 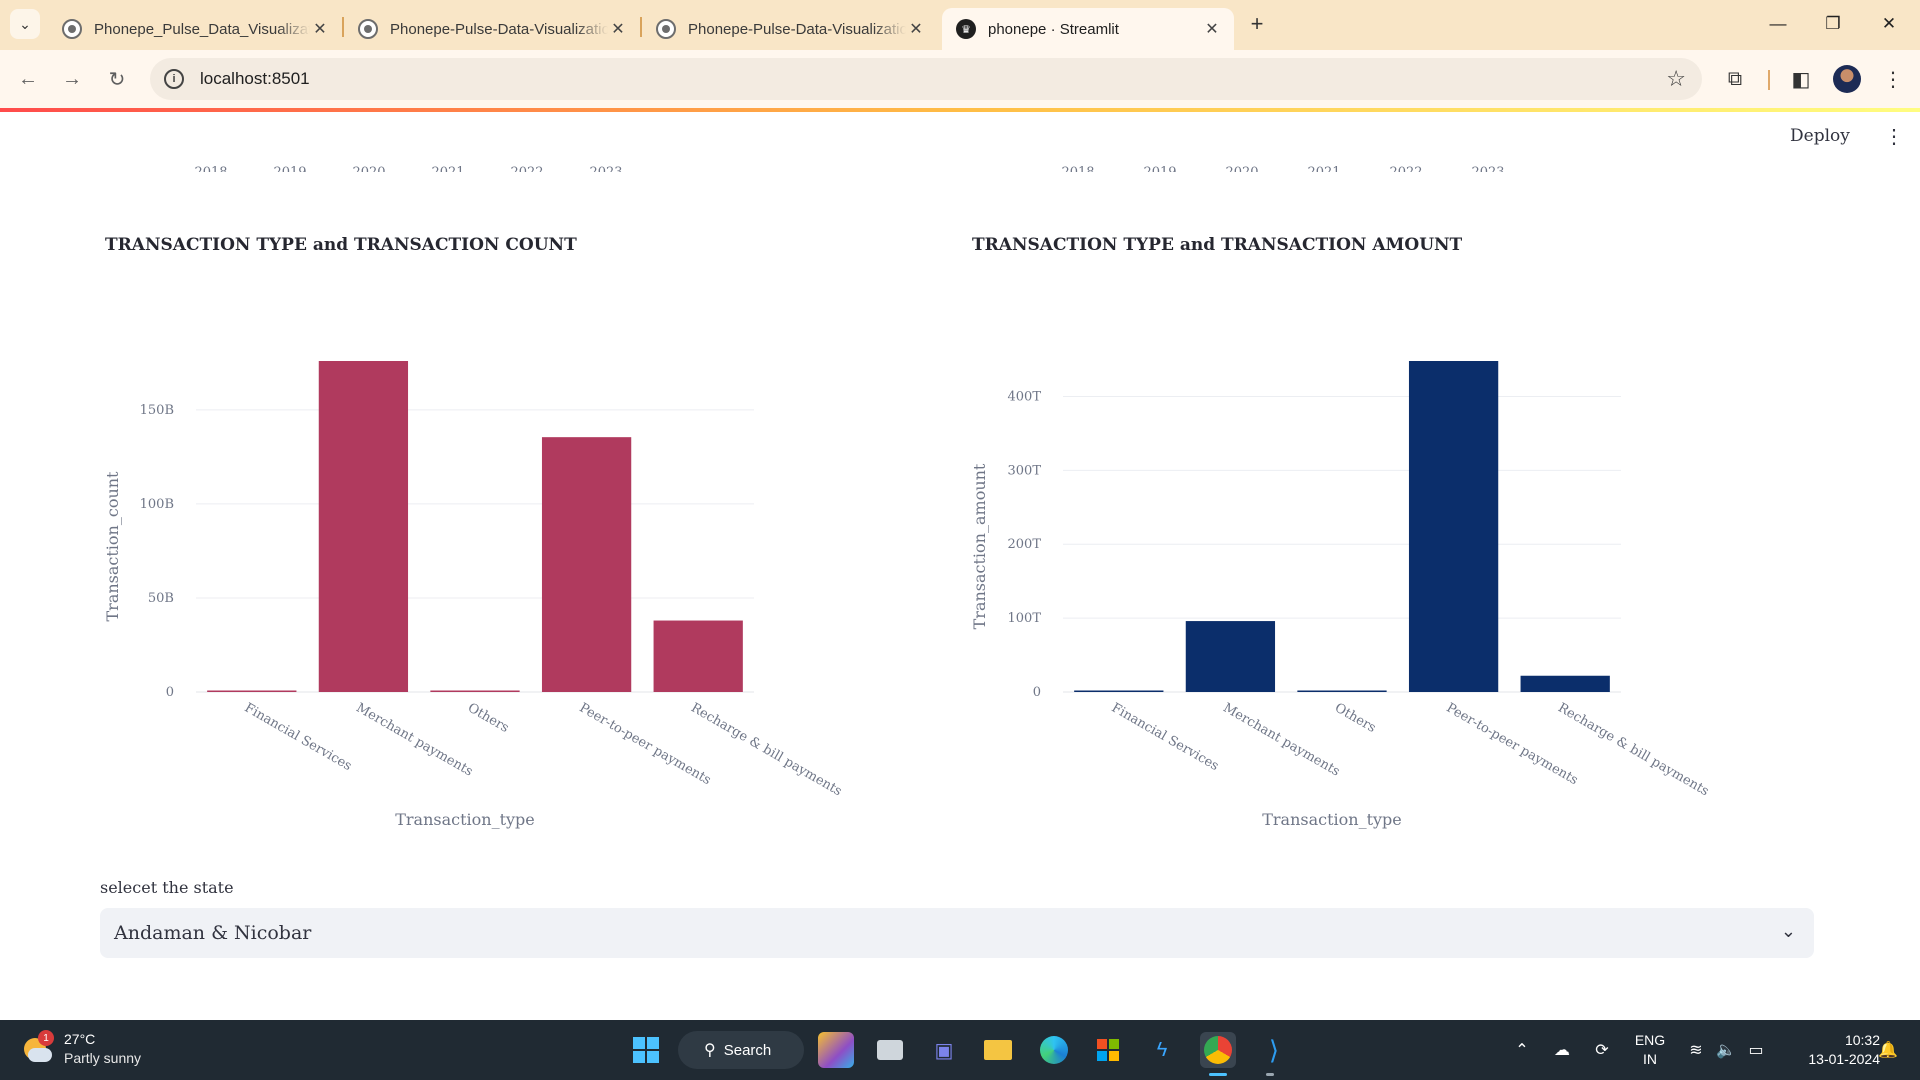 I want to click on minimize-button: —, so click(x=1778, y=24).